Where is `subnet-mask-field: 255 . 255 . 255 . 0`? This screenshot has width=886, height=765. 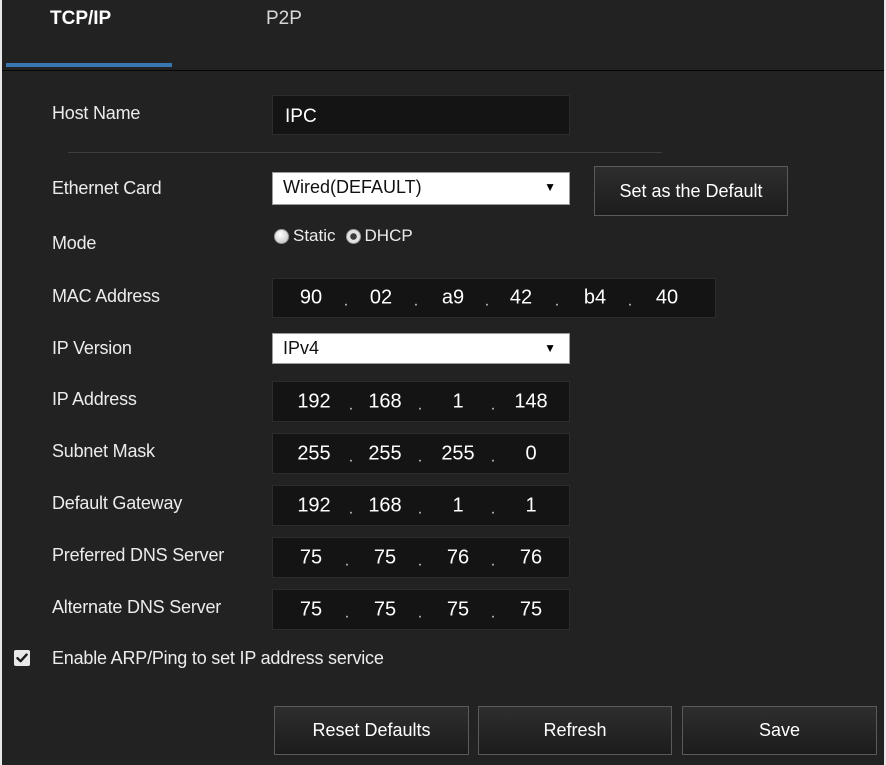
subnet-mask-field: 255 . 255 . 255 . 0 is located at coordinates (421, 453).